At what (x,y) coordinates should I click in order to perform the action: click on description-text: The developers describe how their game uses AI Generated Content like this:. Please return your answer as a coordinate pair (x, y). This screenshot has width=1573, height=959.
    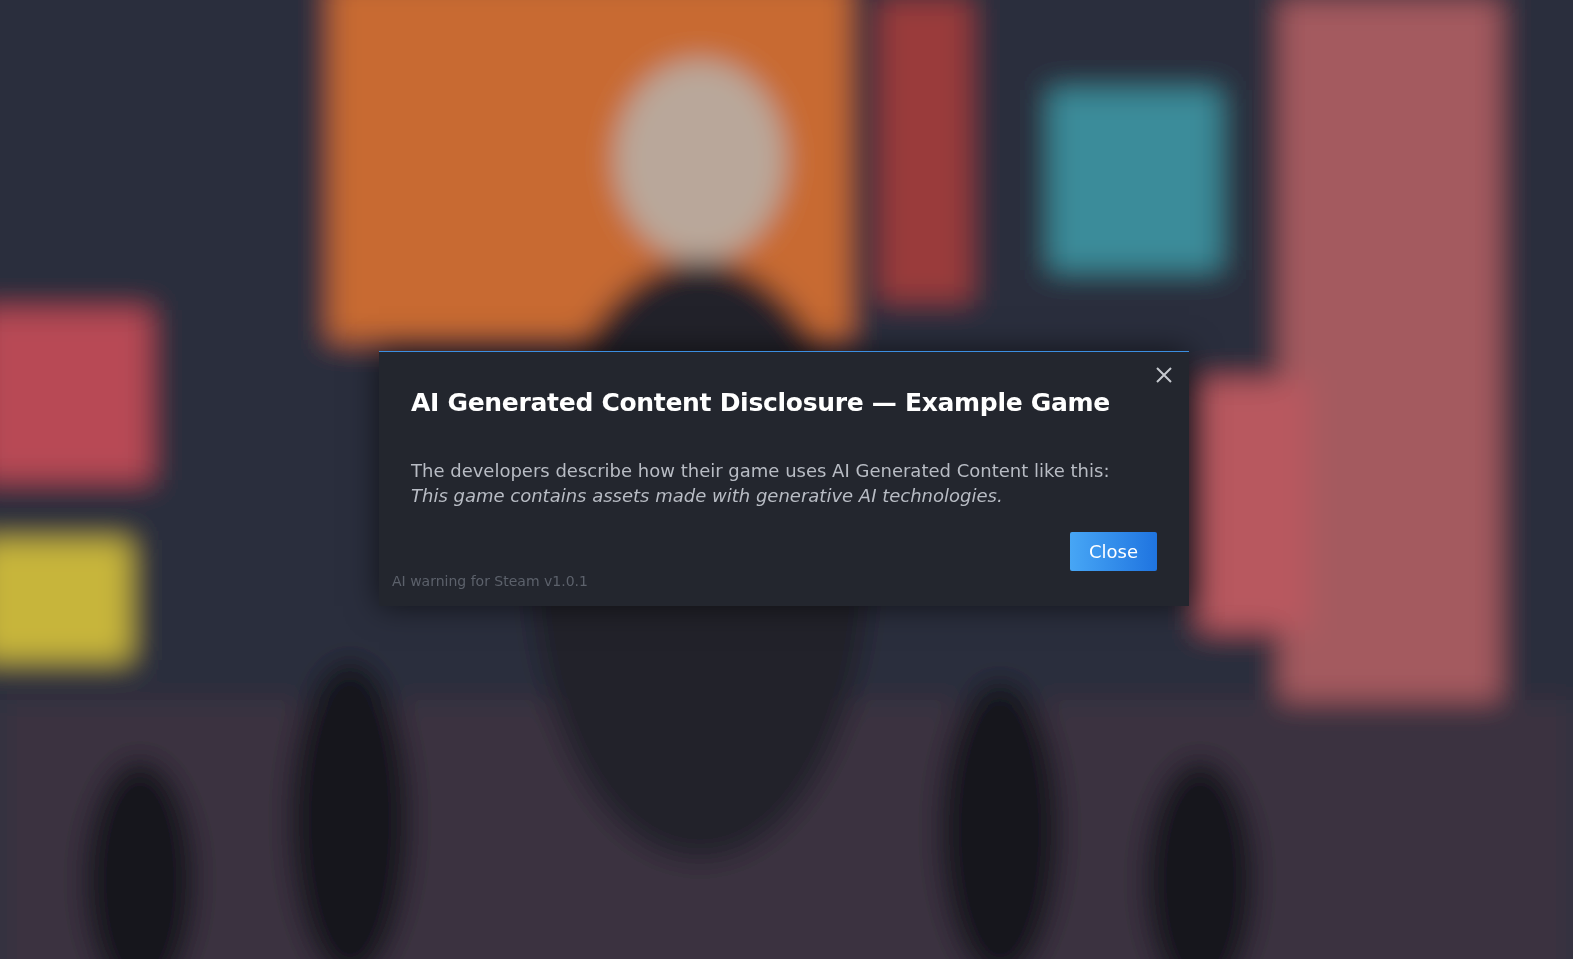
    Looking at the image, I should click on (761, 471).